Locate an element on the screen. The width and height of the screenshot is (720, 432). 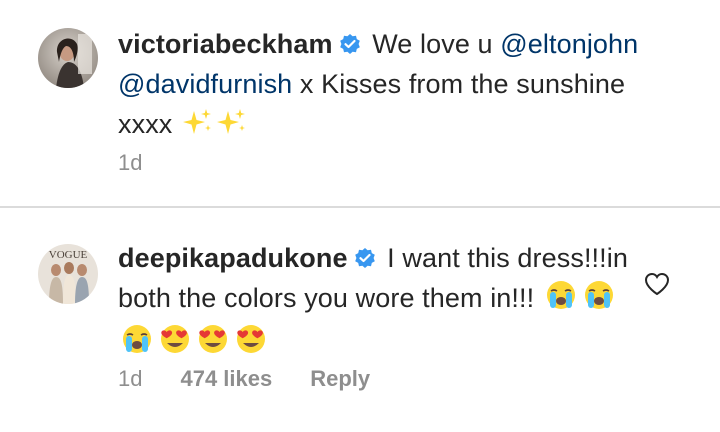
username: victoriabeckham is located at coordinates (225, 44).